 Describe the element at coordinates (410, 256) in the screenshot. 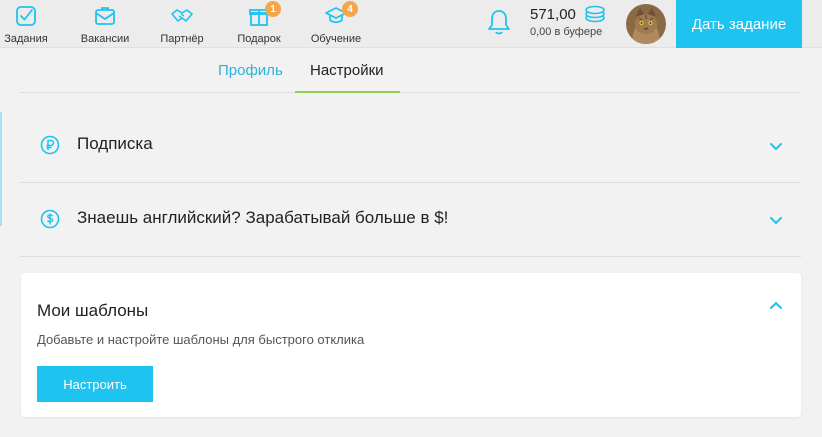

I see `section-divider` at that location.